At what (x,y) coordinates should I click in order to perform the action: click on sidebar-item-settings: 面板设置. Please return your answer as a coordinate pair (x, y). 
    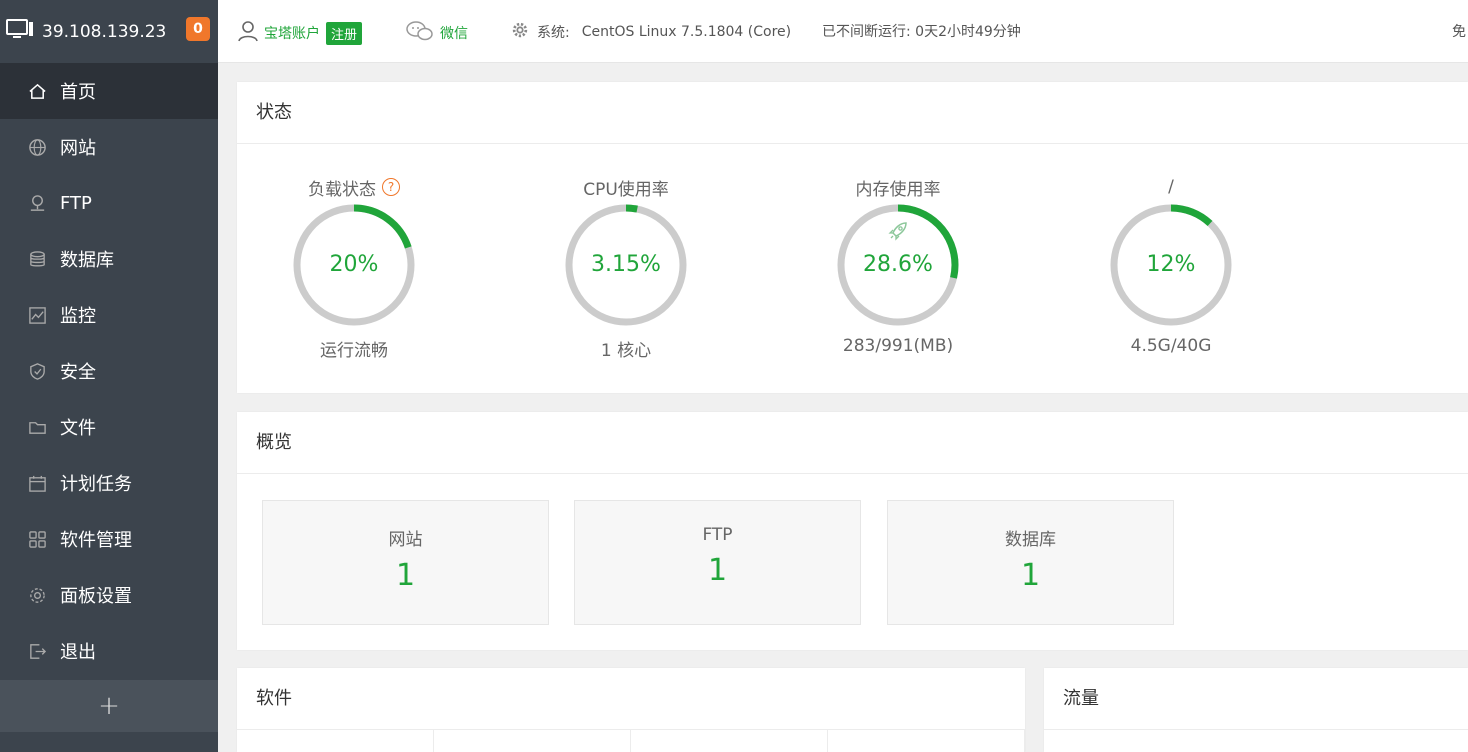
    Looking at the image, I should click on (109, 595).